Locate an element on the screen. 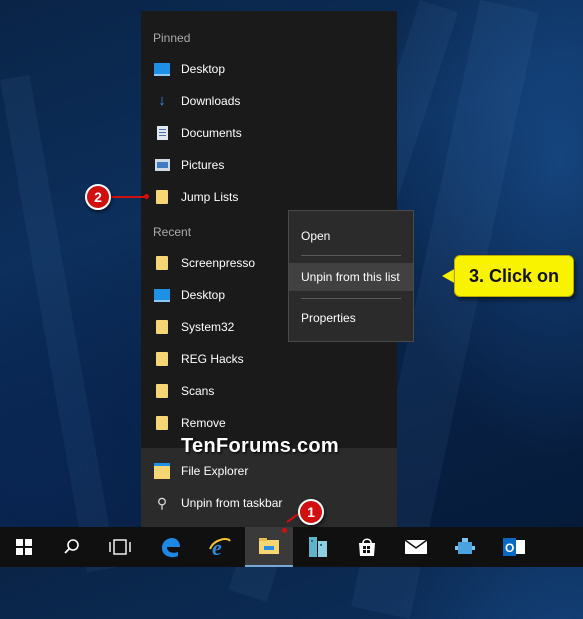  item-label: File Explorer is located at coordinates (215, 471).